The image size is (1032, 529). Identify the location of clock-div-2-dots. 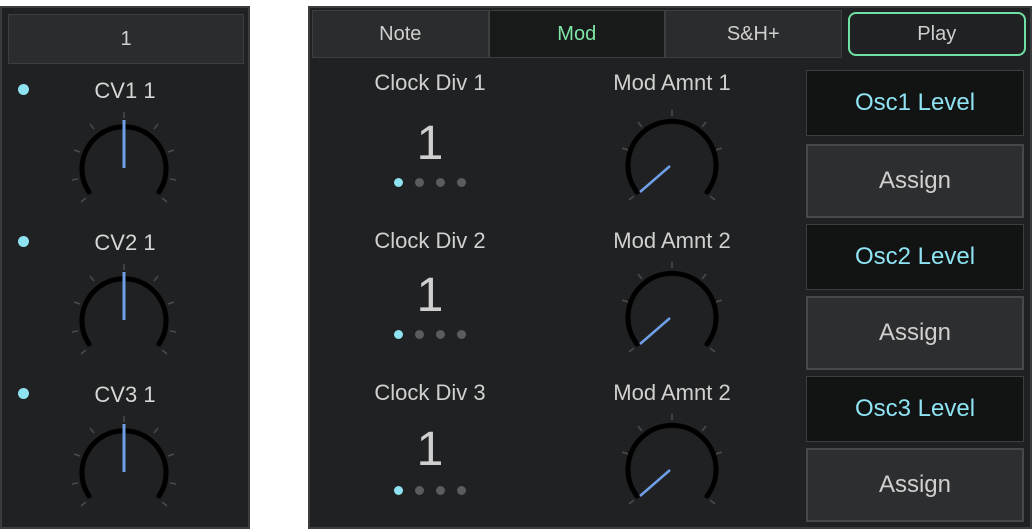
(430, 334).